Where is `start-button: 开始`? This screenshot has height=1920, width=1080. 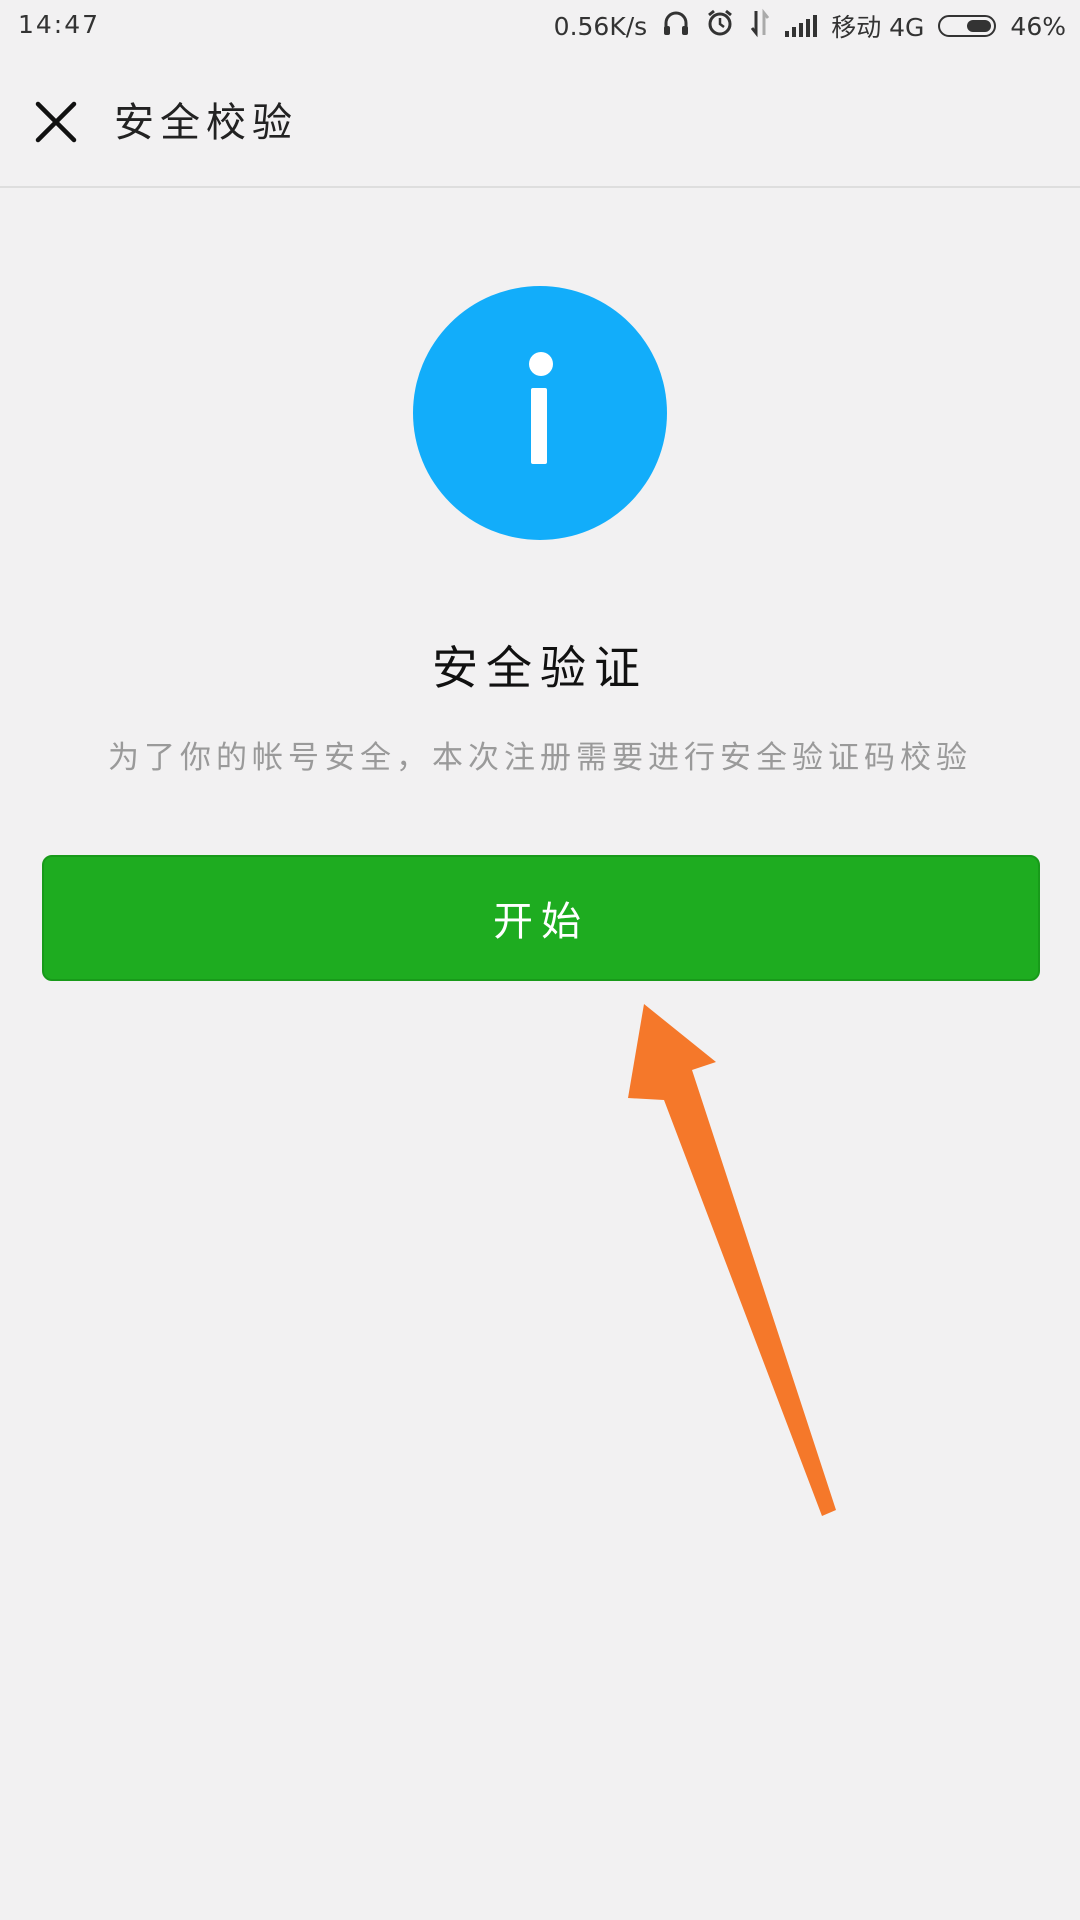
start-button: 开始 is located at coordinates (541, 918).